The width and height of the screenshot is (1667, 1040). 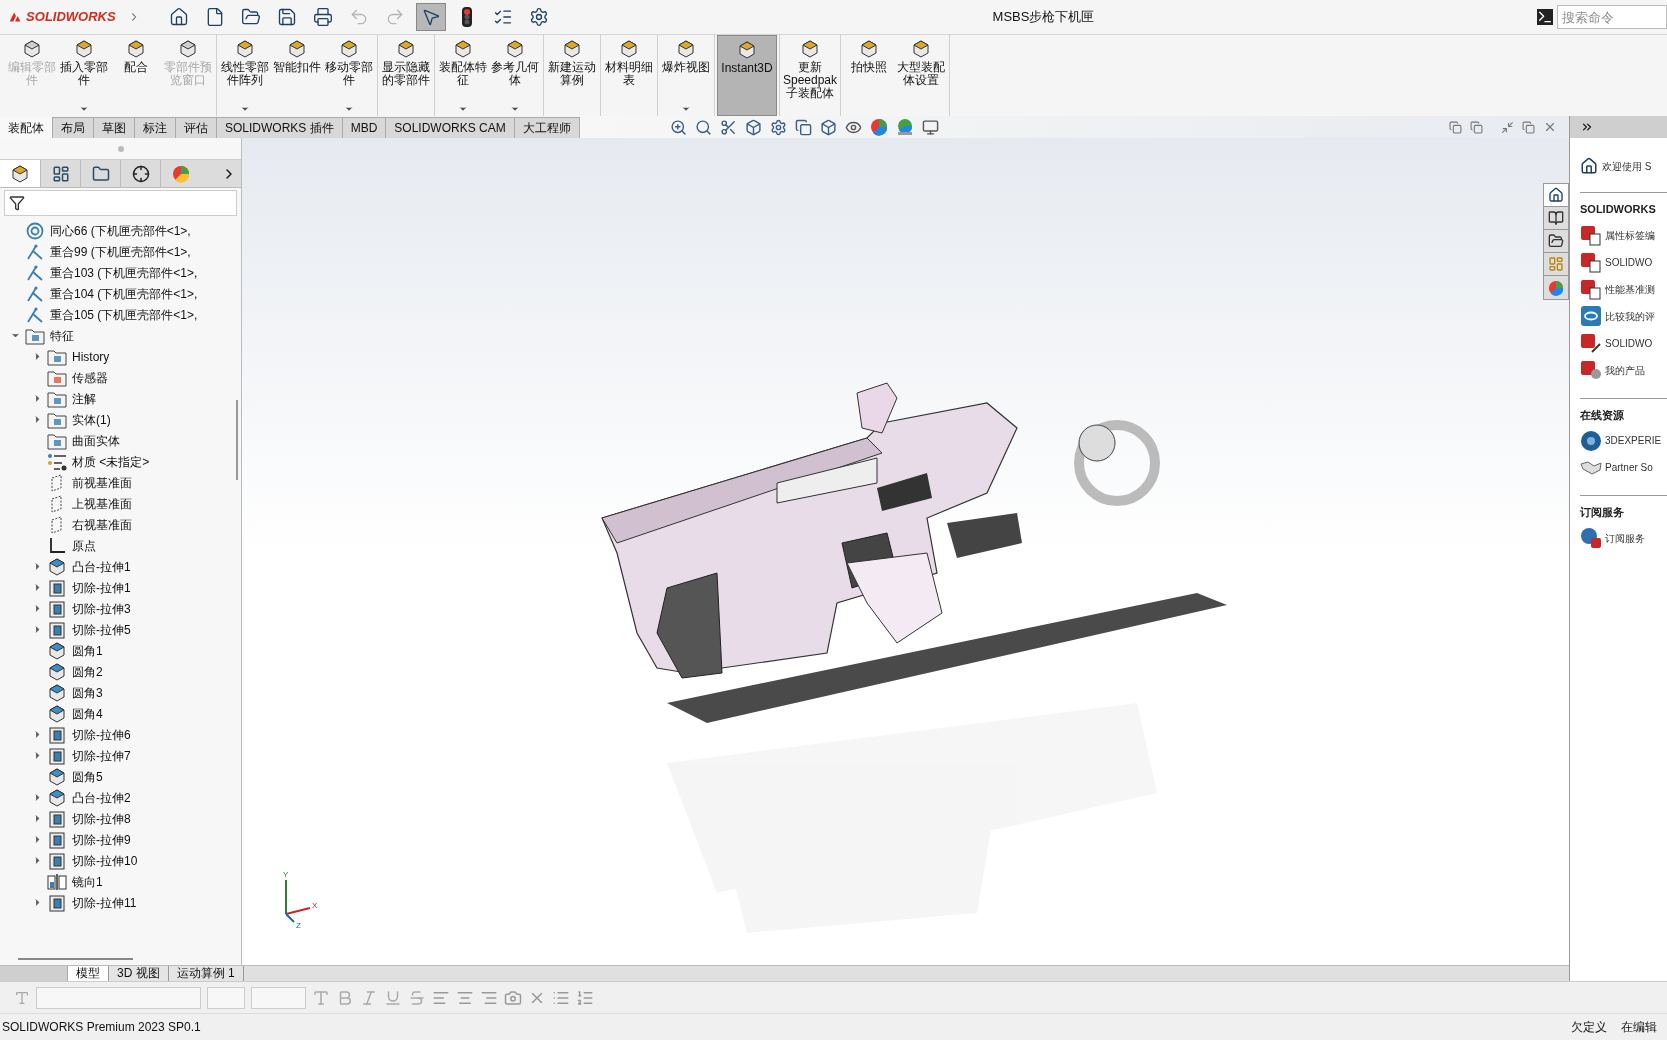 I want to click on tree-item: 上视基准面, so click(x=102, y=503).